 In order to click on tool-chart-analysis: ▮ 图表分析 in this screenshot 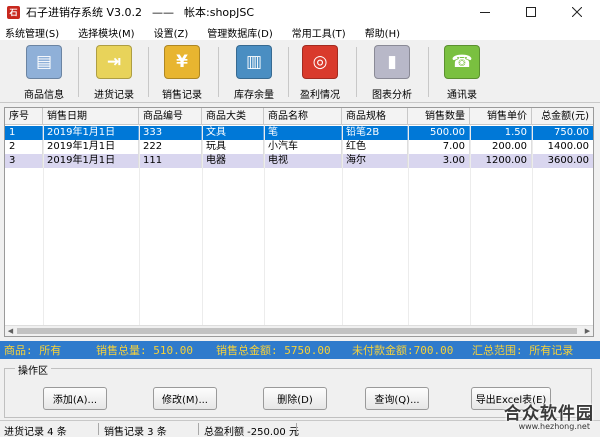, I will do `click(392, 72)`.